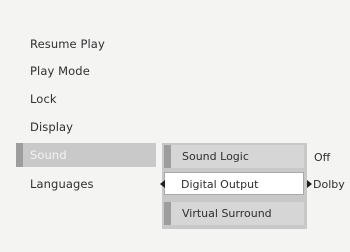  Describe the element at coordinates (162, 184) in the screenshot. I see `triangle-left-icon` at that location.